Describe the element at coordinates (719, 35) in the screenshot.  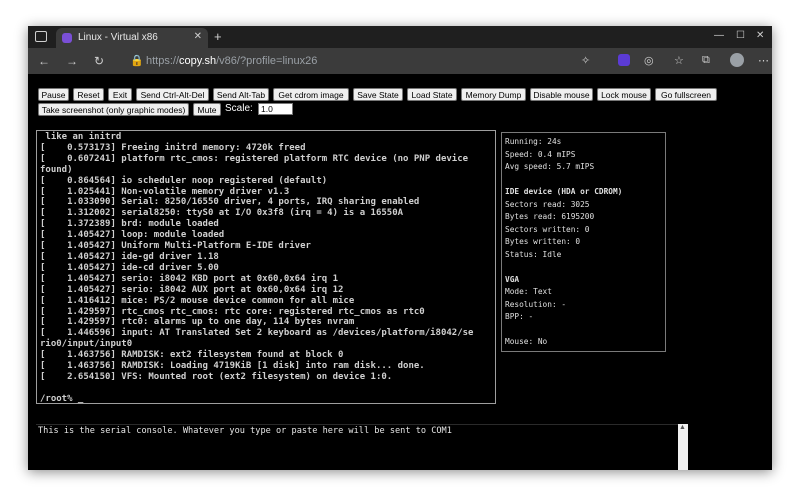
I see `minimize-icon: —` at that location.